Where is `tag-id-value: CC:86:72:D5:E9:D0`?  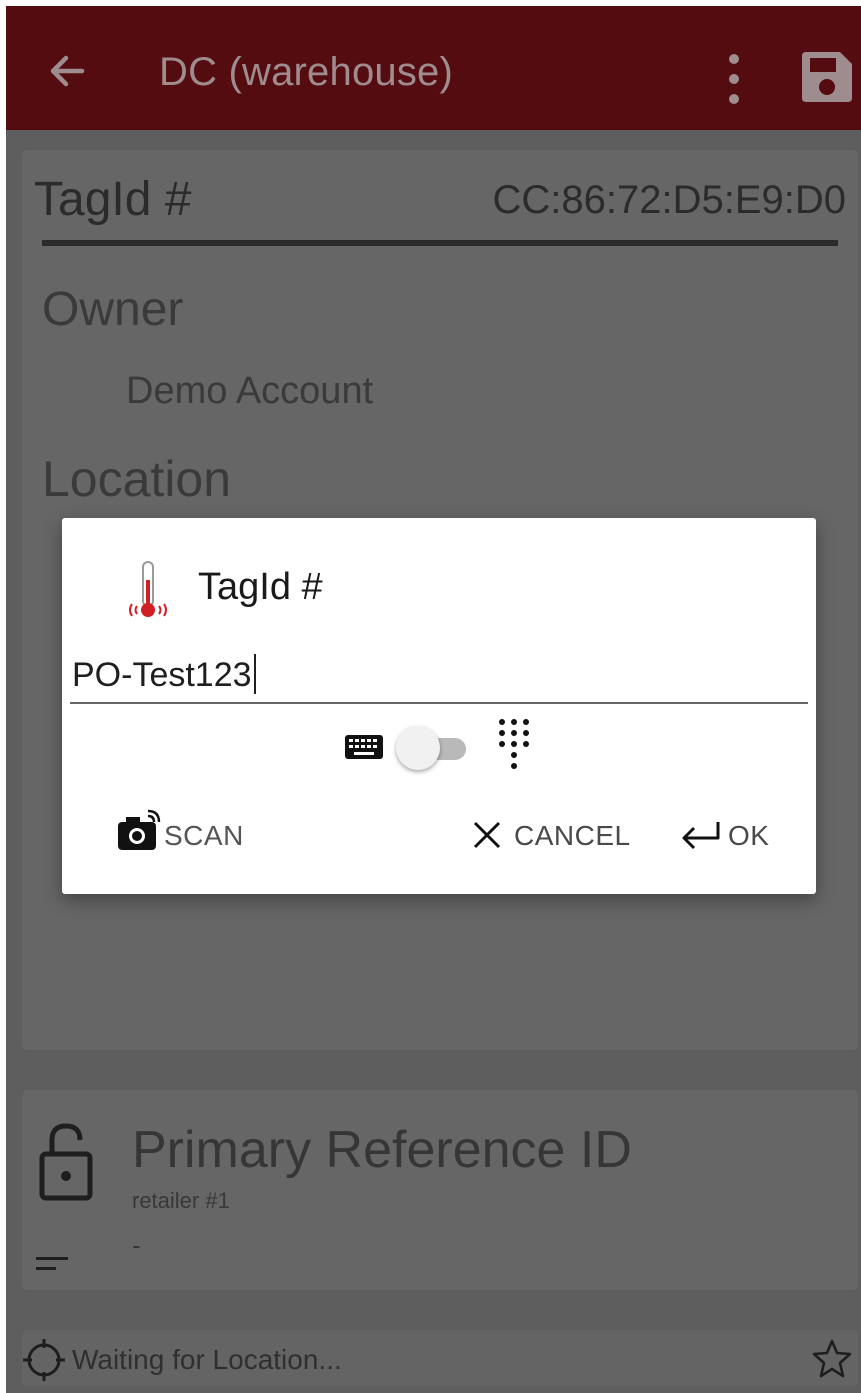
tag-id-value: CC:86:72:D5:E9:D0 is located at coordinates (669, 200).